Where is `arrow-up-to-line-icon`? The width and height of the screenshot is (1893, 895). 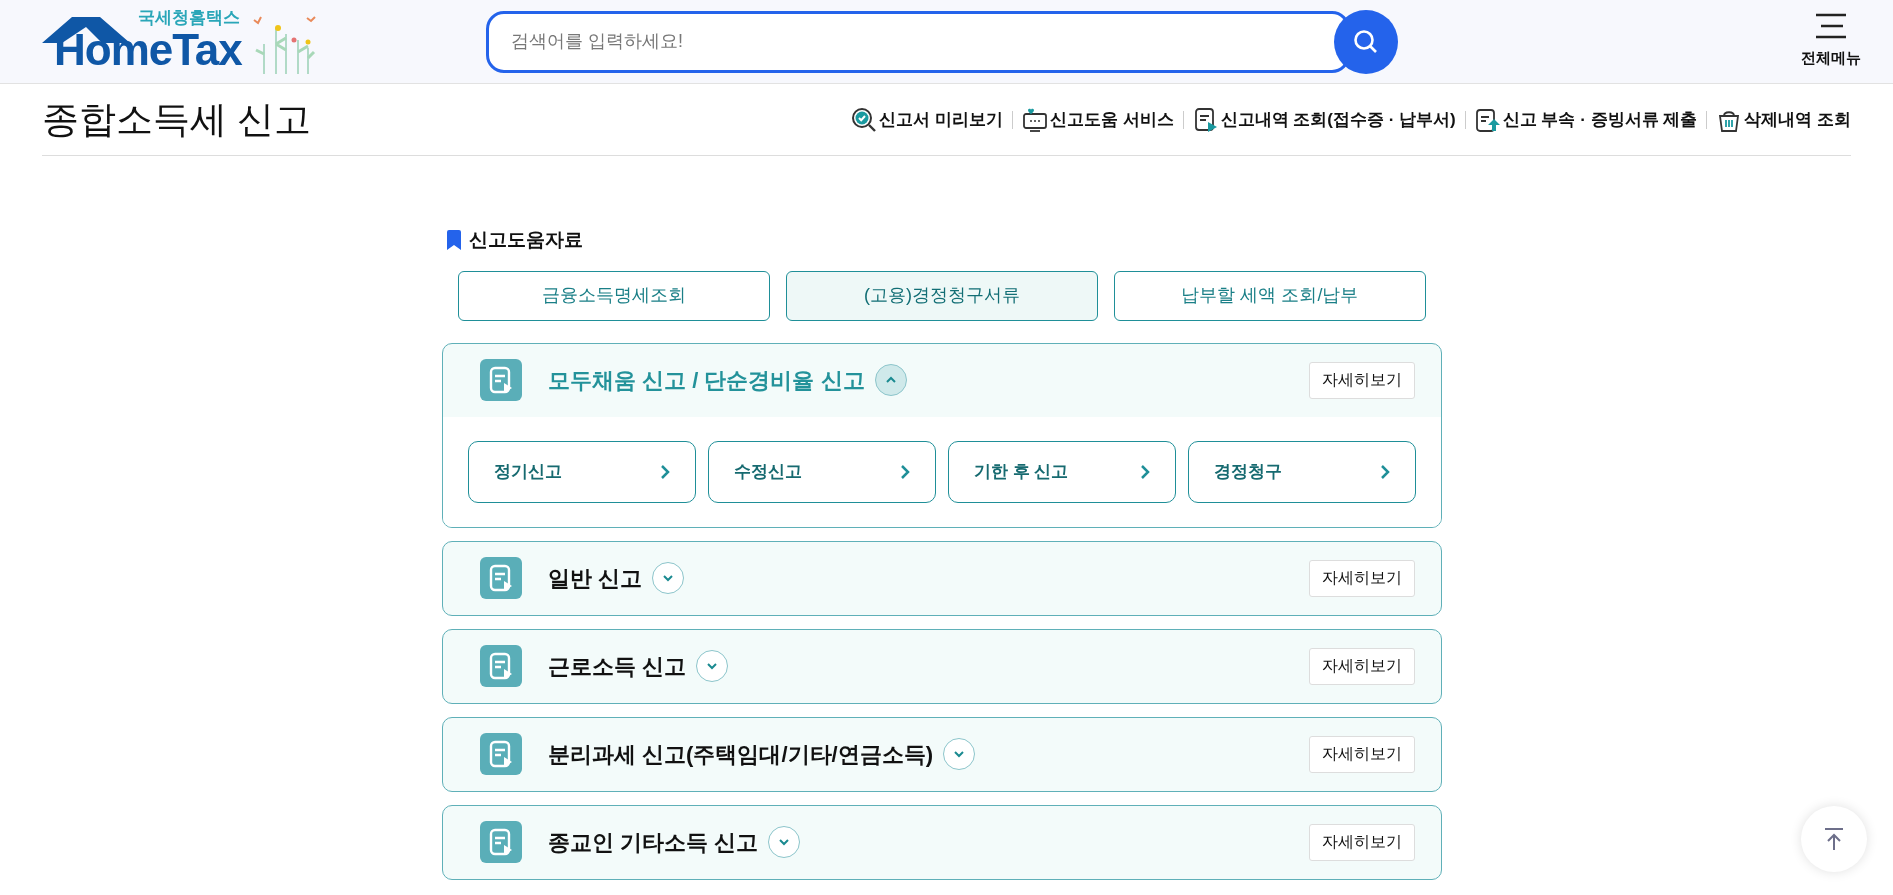 arrow-up-to-line-icon is located at coordinates (1834, 839).